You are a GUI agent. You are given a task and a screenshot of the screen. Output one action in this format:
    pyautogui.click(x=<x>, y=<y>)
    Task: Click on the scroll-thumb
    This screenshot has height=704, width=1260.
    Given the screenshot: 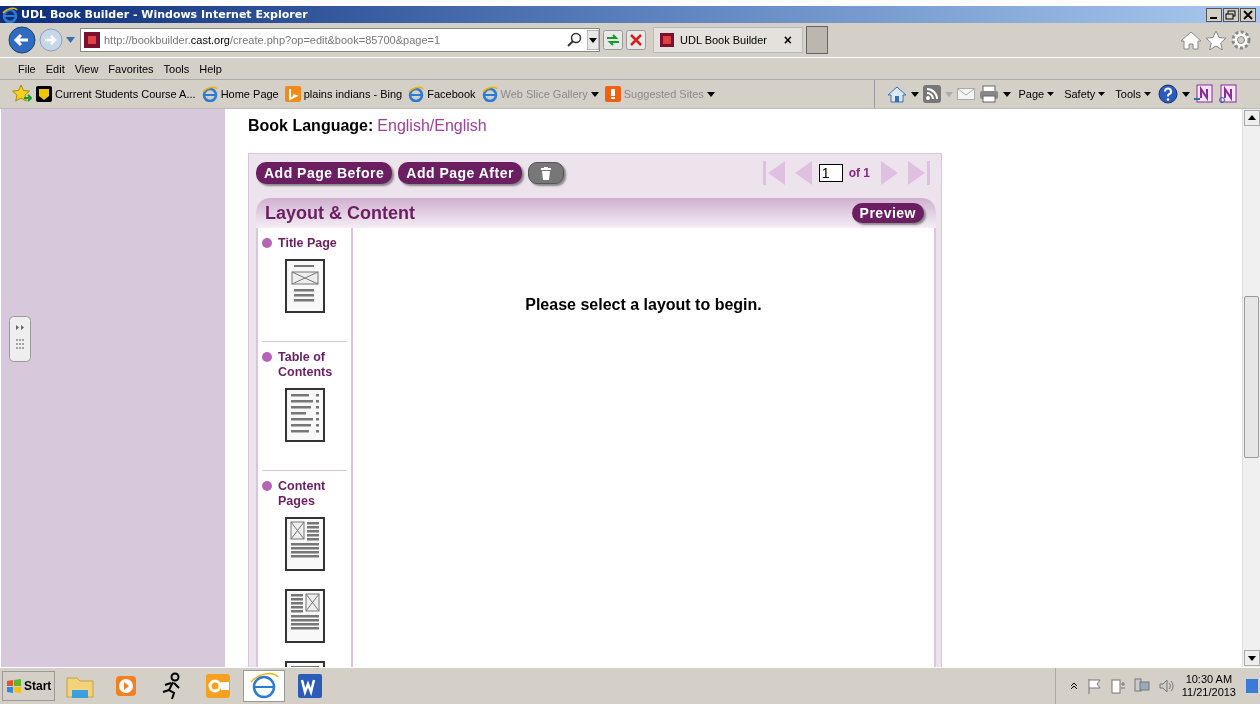 What is the action you would take?
    pyautogui.click(x=1251, y=377)
    